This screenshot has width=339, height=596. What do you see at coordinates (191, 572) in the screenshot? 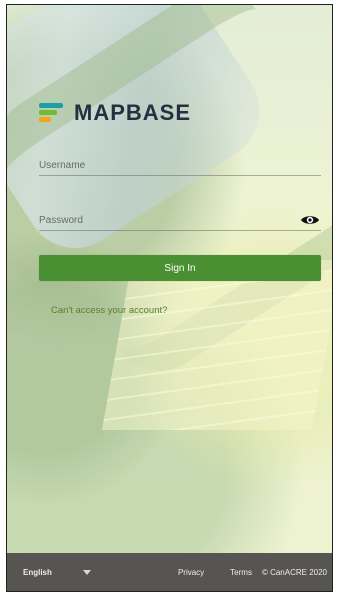
I see `privacy-link: Privacy` at bounding box center [191, 572].